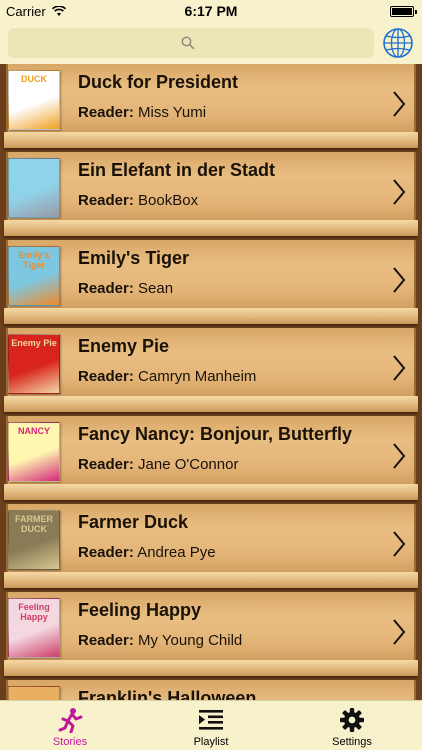 This screenshot has height=750, width=422. Describe the element at coordinates (34, 364) in the screenshot. I see `book-cover: Enemy Pie` at that location.